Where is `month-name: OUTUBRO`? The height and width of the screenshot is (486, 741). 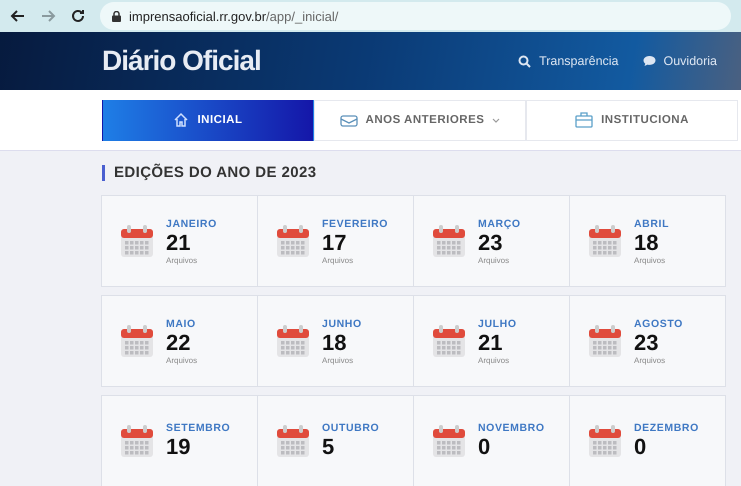
month-name: OUTUBRO is located at coordinates (351, 428).